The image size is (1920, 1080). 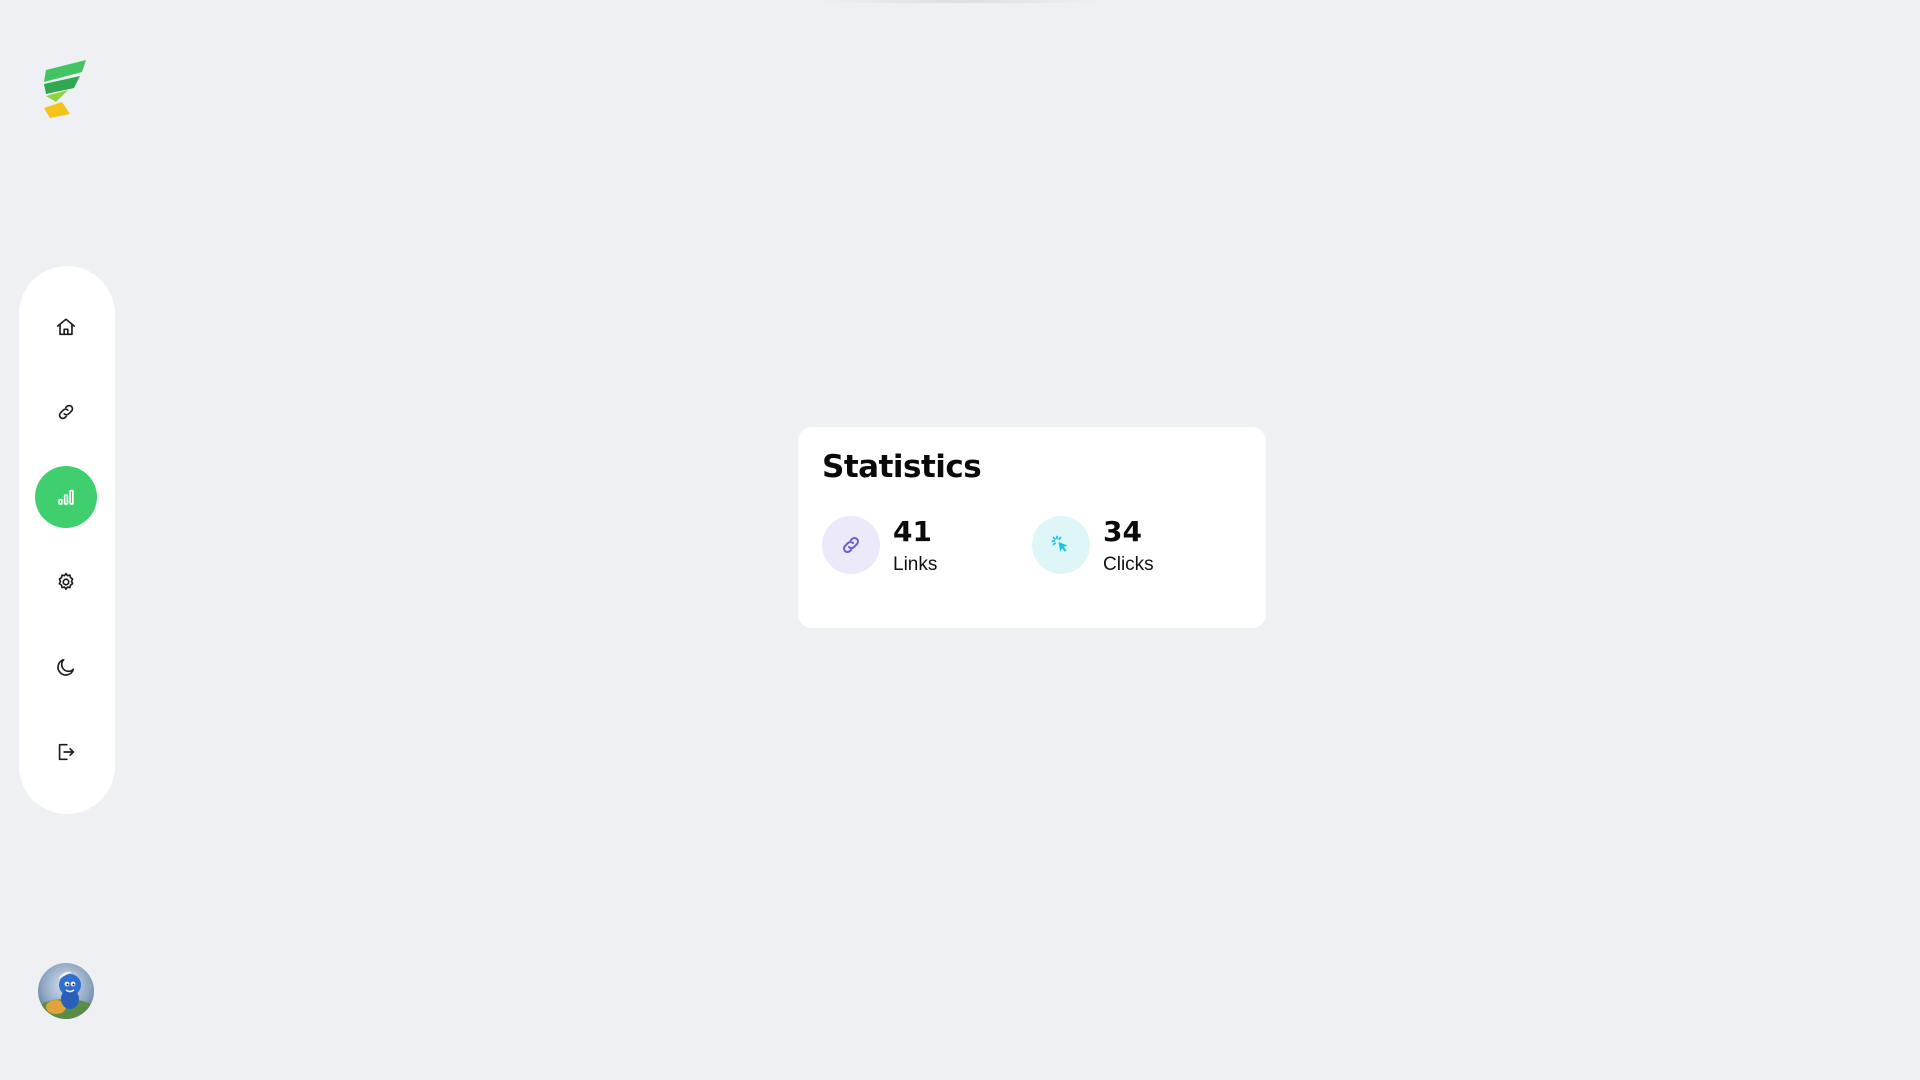 I want to click on sidebar-item-theme, so click(x=66, y=667).